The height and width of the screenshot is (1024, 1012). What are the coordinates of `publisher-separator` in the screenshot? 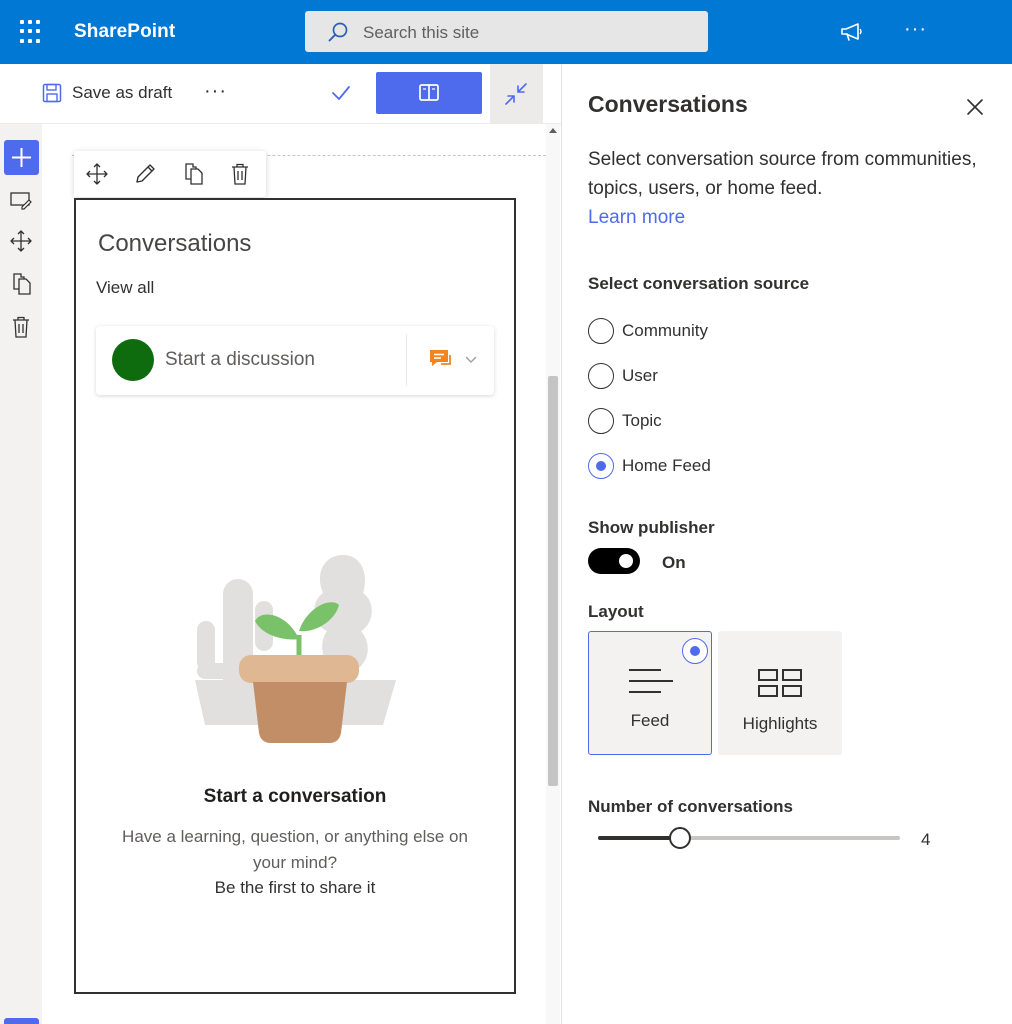 It's located at (406, 360).